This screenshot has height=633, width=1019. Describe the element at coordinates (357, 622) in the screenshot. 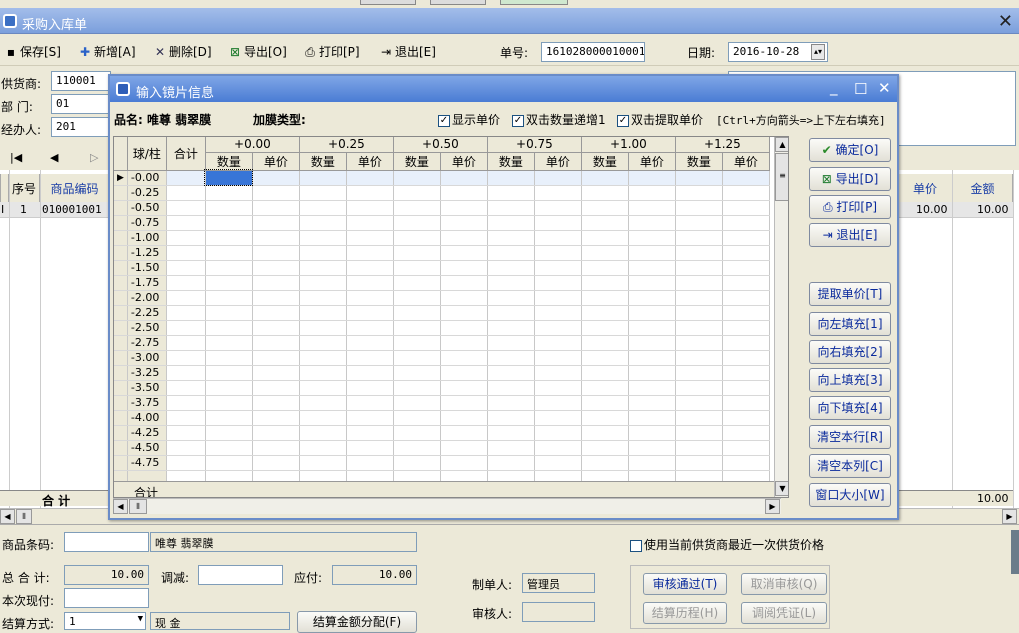

I see `allocate-button: 结算金额分配(F)` at that location.